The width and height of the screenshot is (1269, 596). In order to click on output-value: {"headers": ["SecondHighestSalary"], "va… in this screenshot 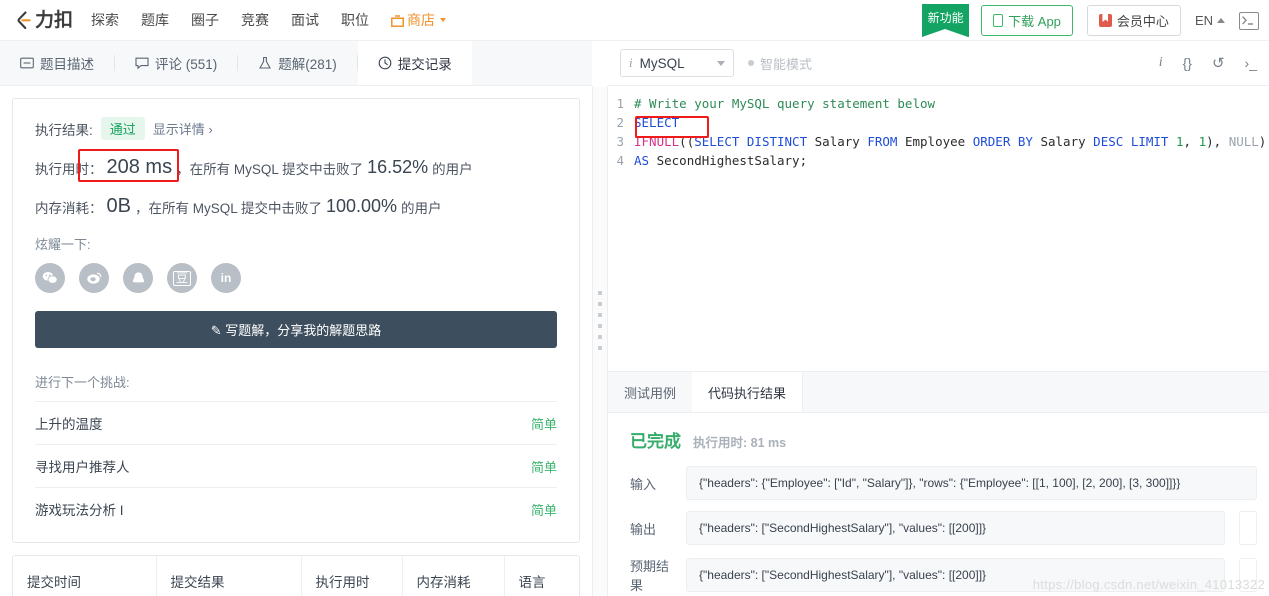, I will do `click(955, 528)`.